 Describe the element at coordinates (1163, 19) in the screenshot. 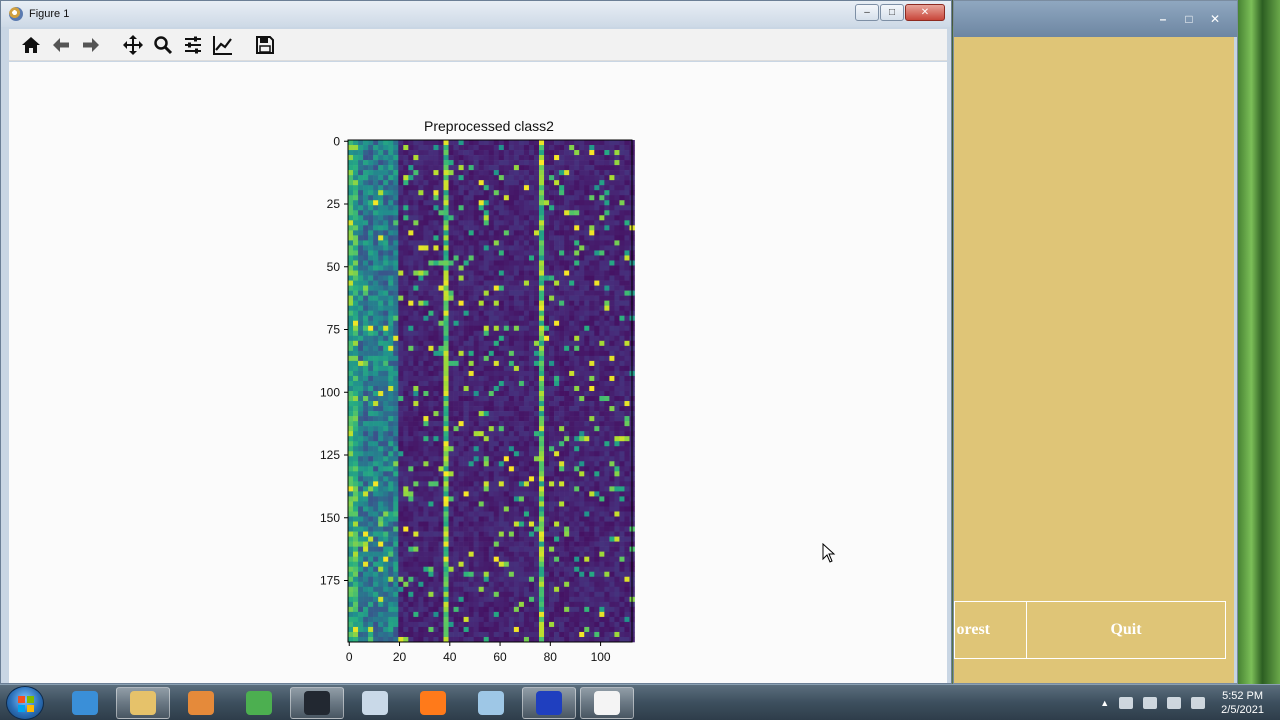

I see `app-minimize-button: –` at that location.